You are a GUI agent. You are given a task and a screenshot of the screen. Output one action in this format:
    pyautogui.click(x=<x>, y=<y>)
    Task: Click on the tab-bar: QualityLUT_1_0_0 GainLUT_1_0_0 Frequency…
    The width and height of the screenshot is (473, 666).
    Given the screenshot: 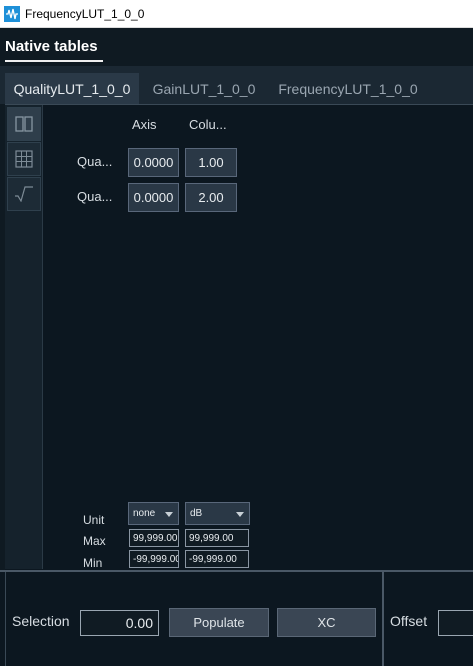 What is the action you would take?
    pyautogui.click(x=236, y=85)
    